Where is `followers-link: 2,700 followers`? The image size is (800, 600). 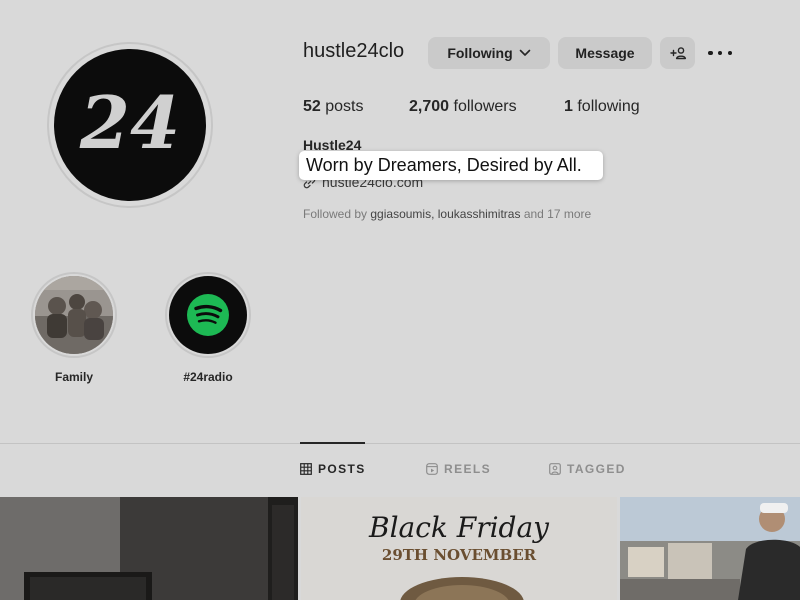
followers-link: 2,700 followers is located at coordinates (463, 107).